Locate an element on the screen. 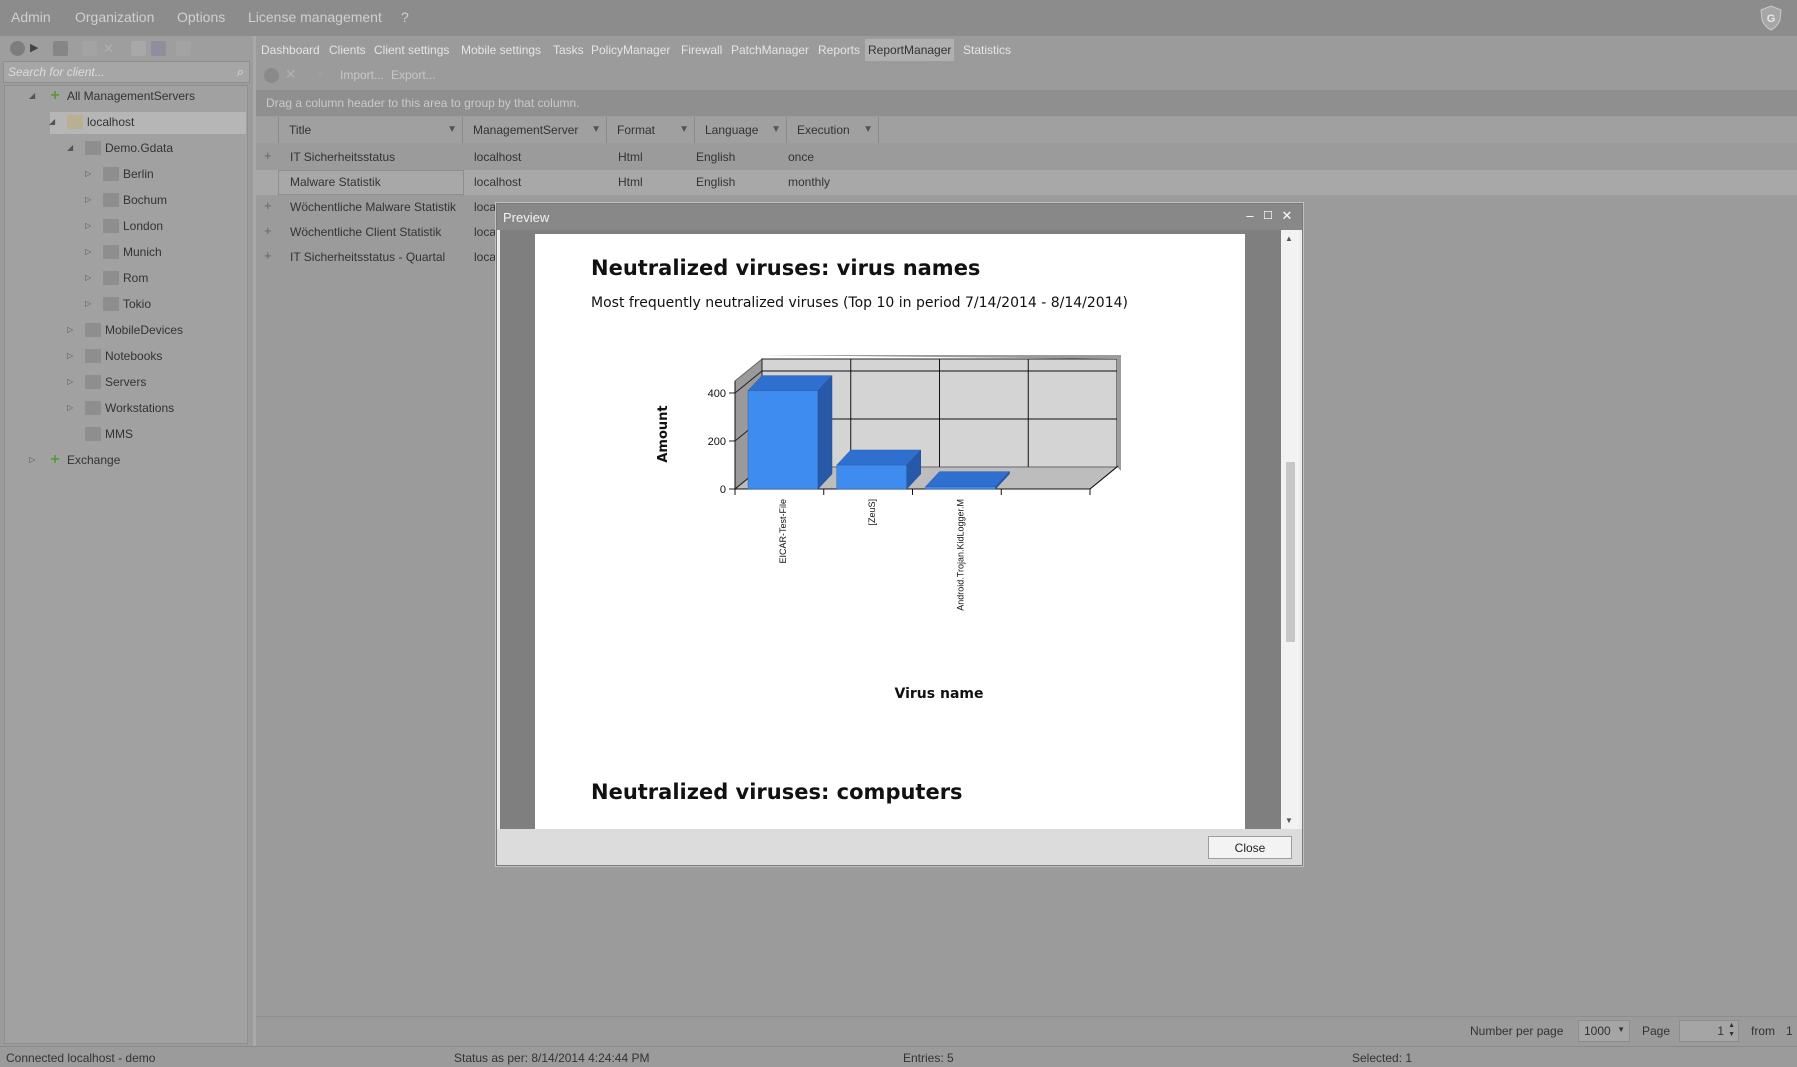 Image resolution: width=1797 pixels, height=1067 pixels. tree-node-mobiledevices: ▷ MobileDevices is located at coordinates (125, 330).